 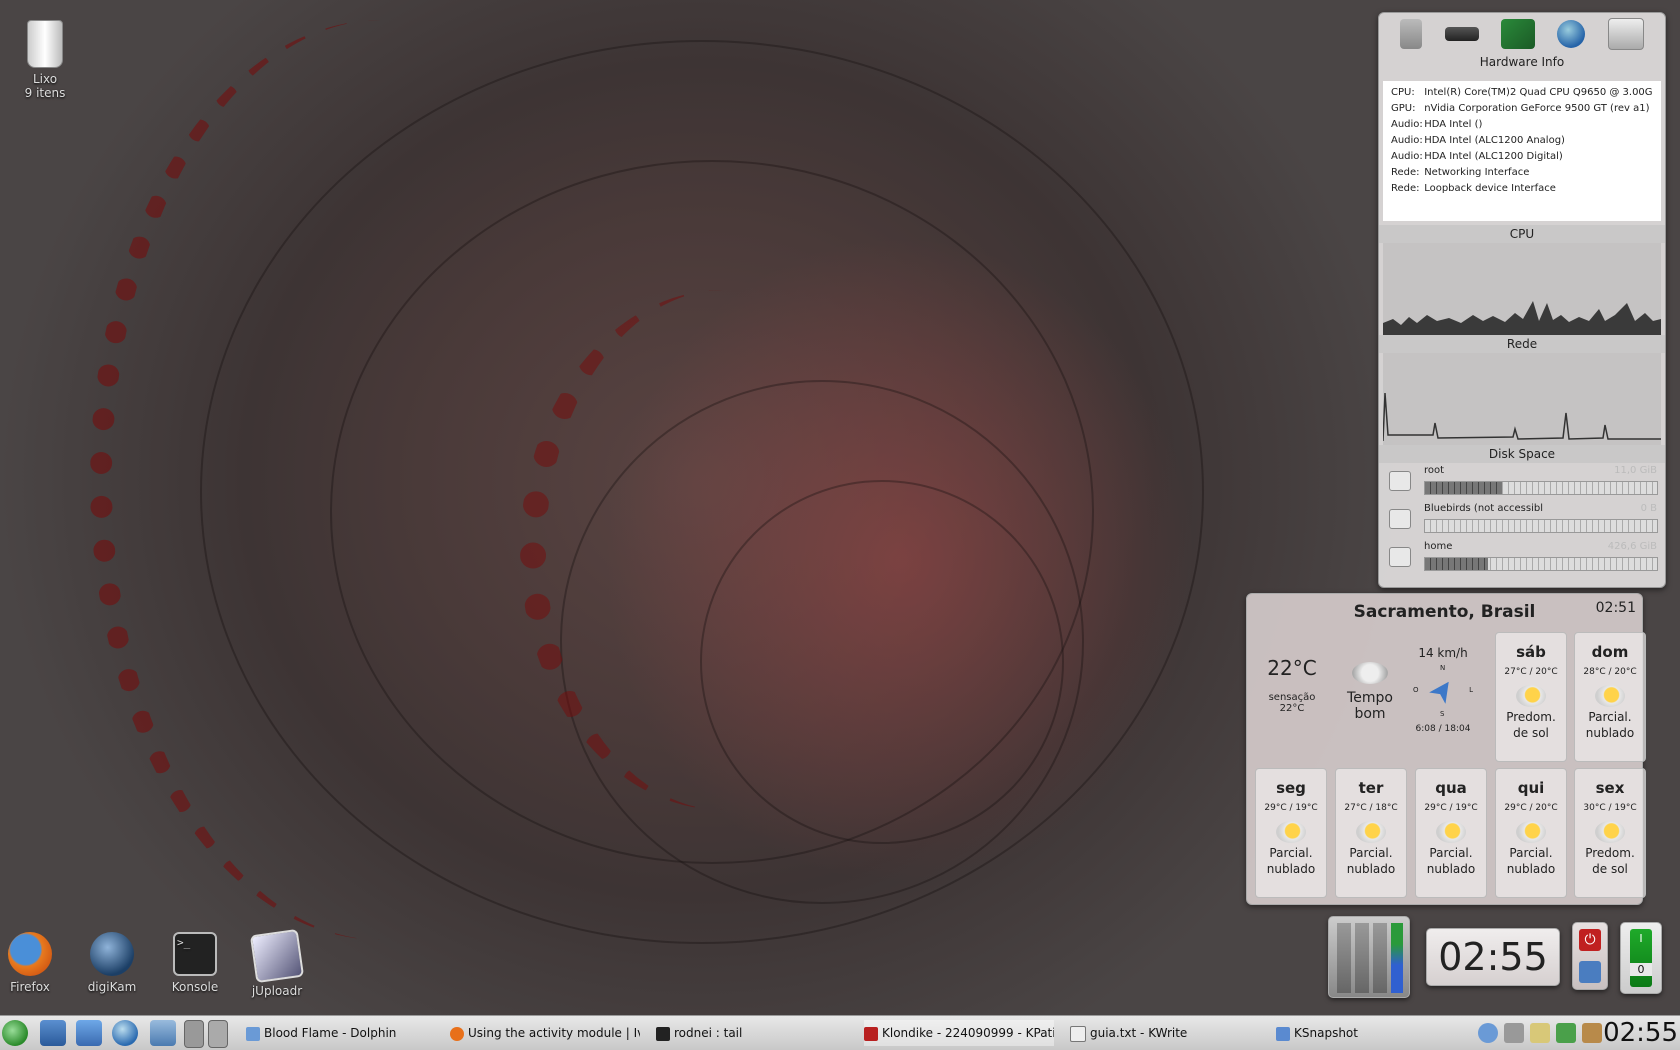 I want to click on forecast-condition-1: Predom., so click(x=1531, y=717).